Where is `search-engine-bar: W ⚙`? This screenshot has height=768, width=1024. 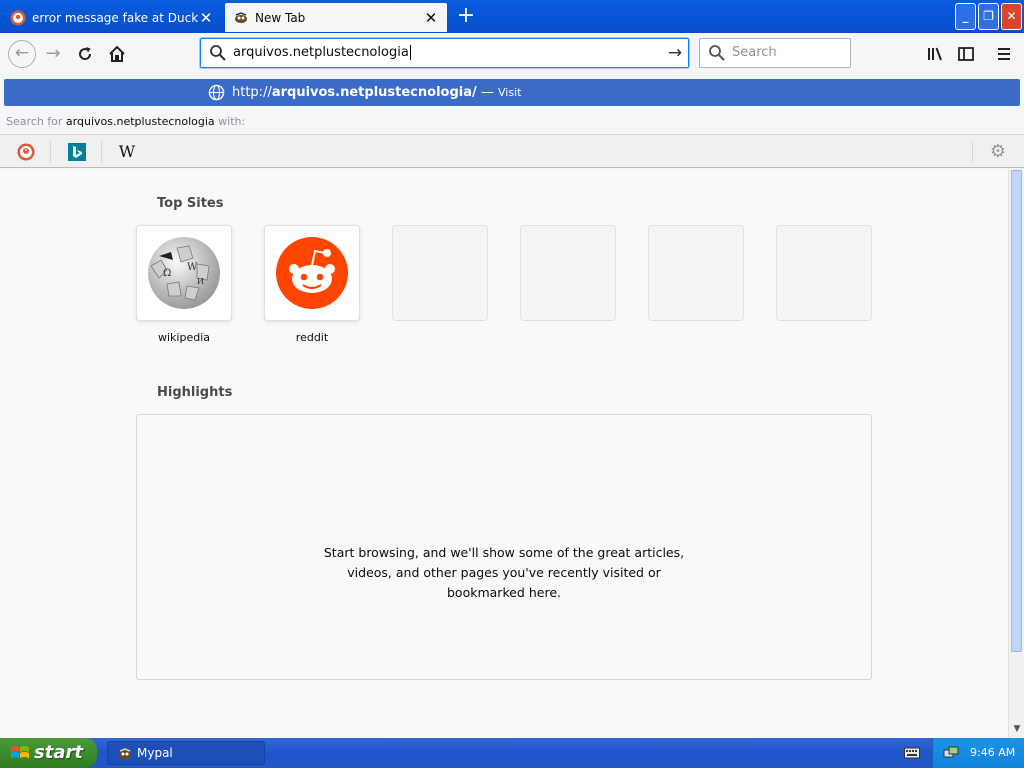 search-engine-bar: W ⚙ is located at coordinates (512, 151).